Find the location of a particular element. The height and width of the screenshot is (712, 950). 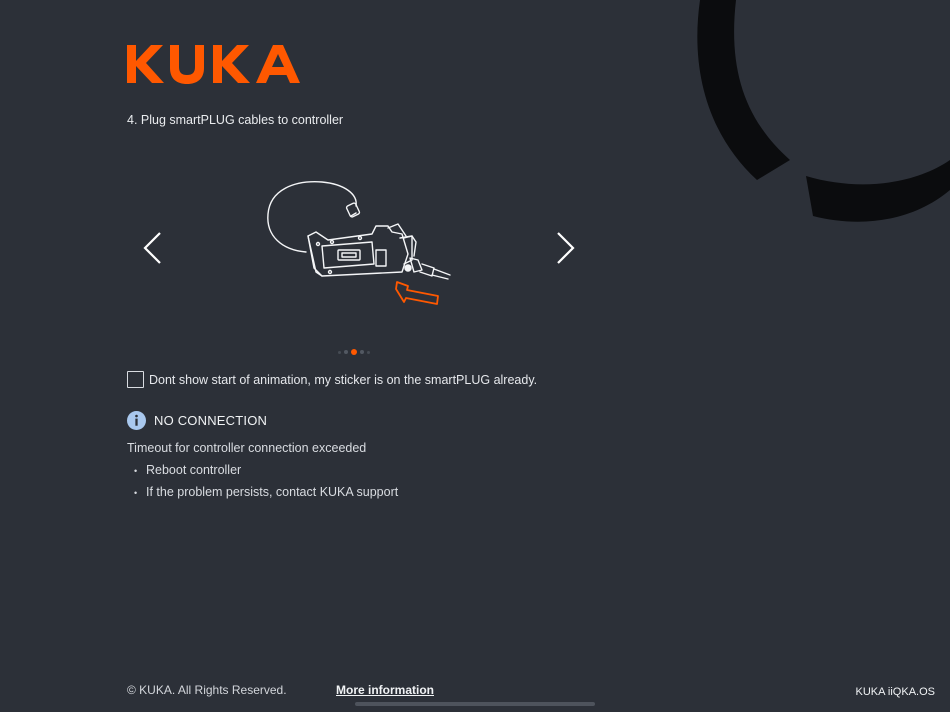

decorative-ring-graphic is located at coordinates (823, 111).